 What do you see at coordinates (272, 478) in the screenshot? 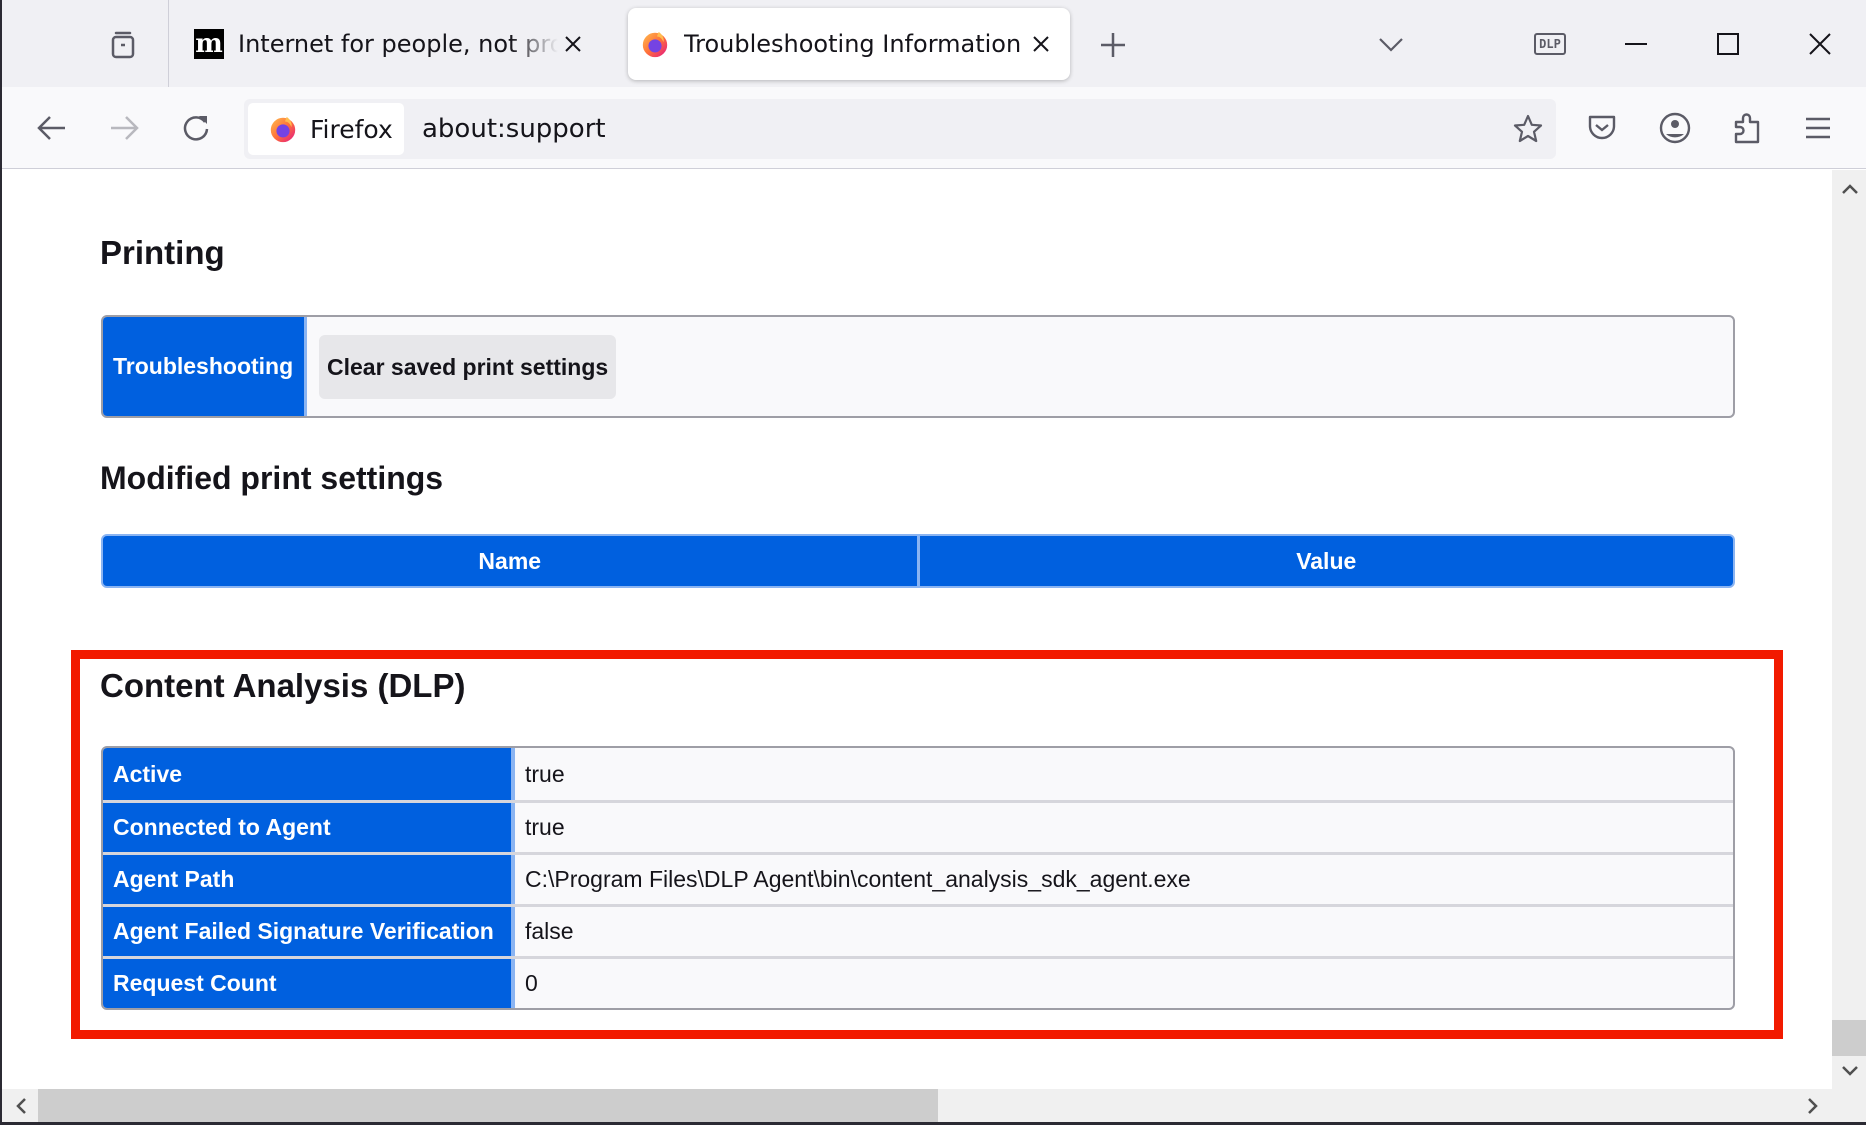
I see `modified-print-settings-heading: Modified print settings` at bounding box center [272, 478].